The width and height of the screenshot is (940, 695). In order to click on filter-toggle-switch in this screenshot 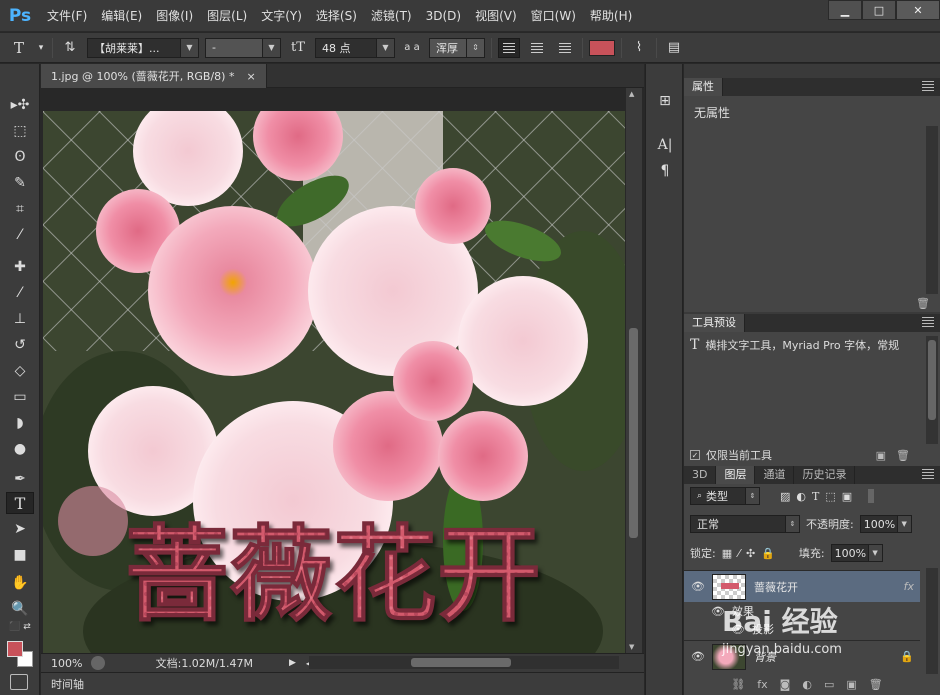, I will do `click(871, 496)`.